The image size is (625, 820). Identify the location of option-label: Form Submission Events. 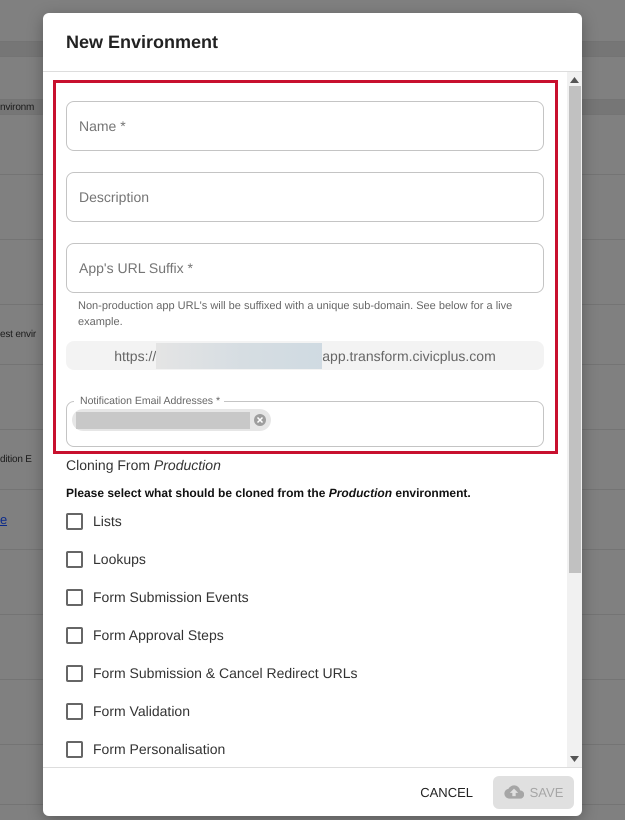
(171, 597).